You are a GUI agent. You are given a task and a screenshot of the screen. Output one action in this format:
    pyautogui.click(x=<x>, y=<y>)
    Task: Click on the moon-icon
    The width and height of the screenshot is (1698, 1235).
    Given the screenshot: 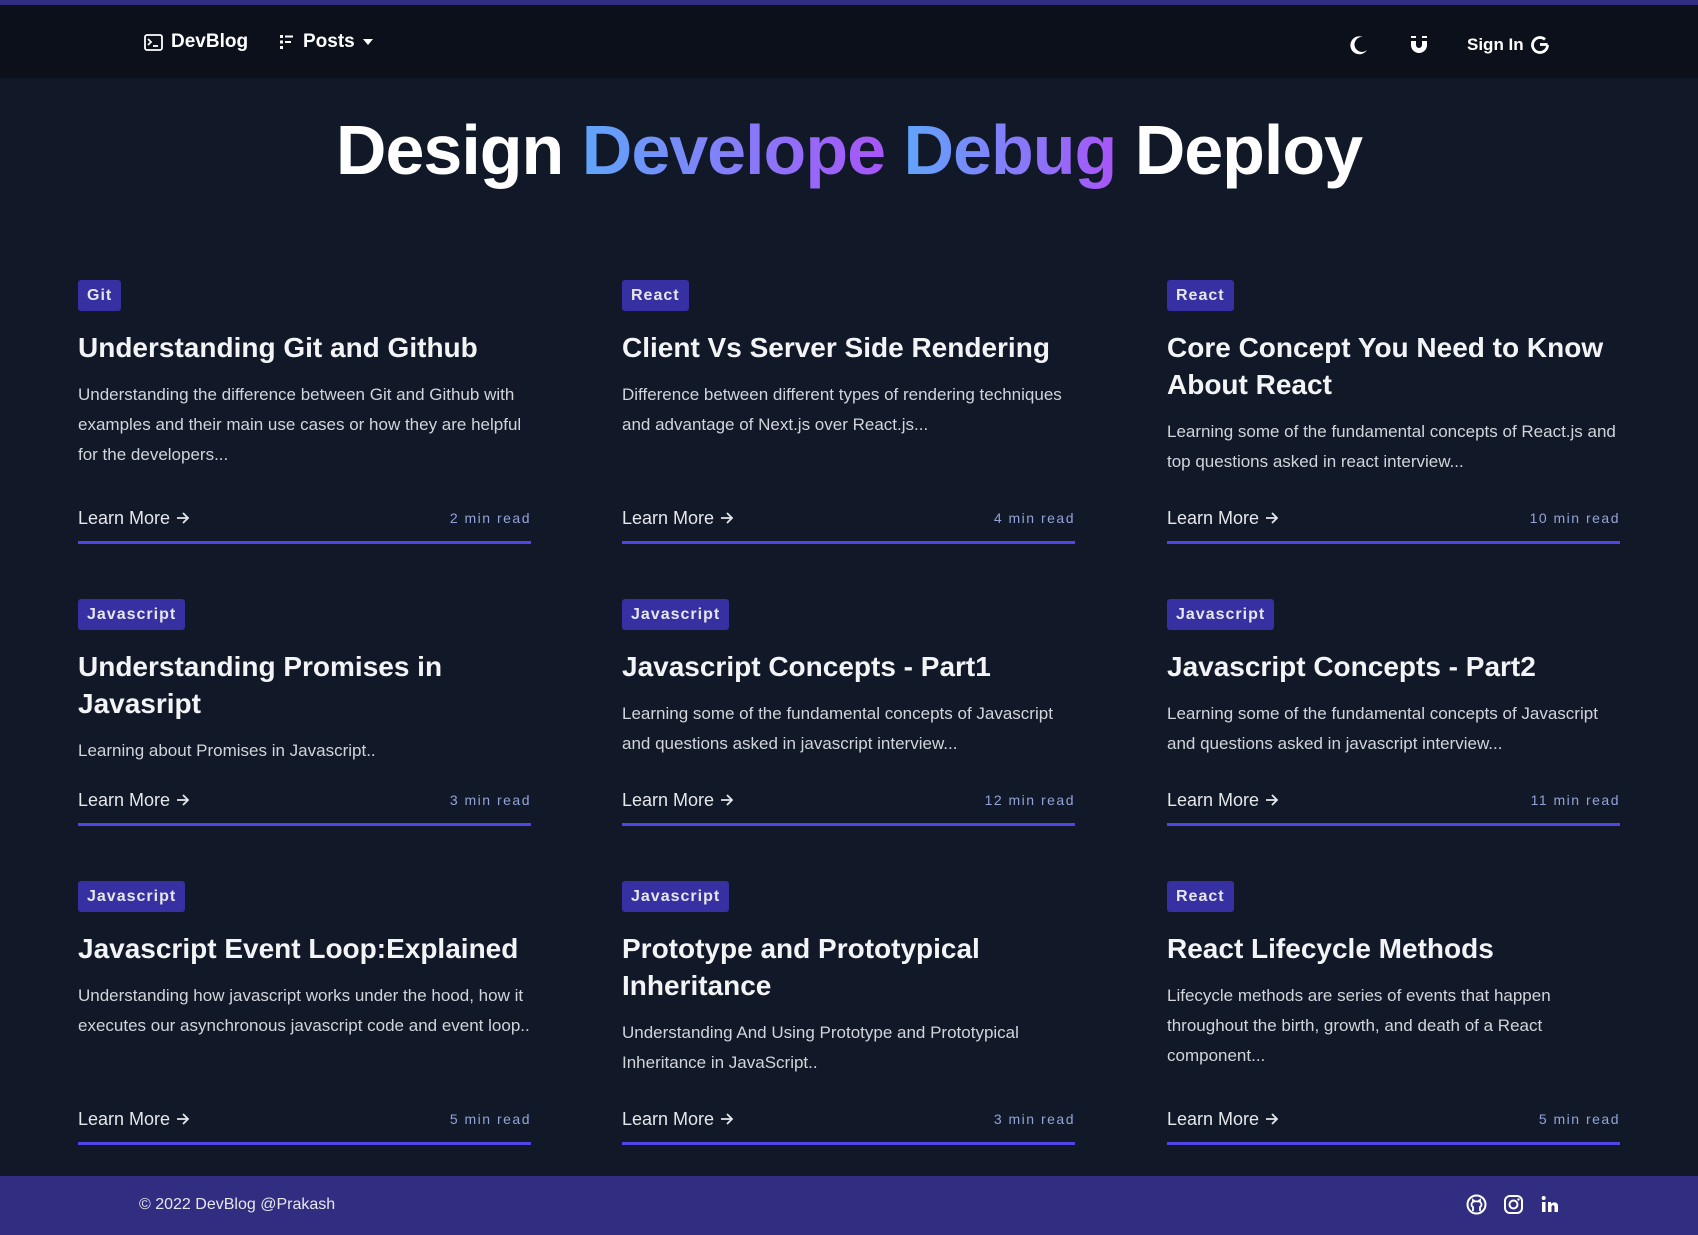 What is the action you would take?
    pyautogui.click(x=1358, y=45)
    